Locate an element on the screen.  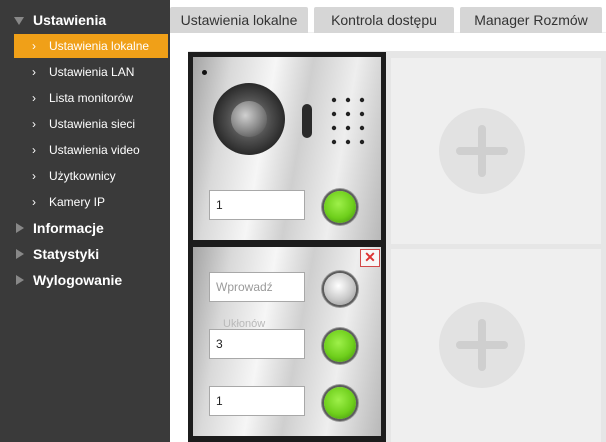
sidebar-item-kamery-ip: › Kamery IP is located at coordinates (91, 202).